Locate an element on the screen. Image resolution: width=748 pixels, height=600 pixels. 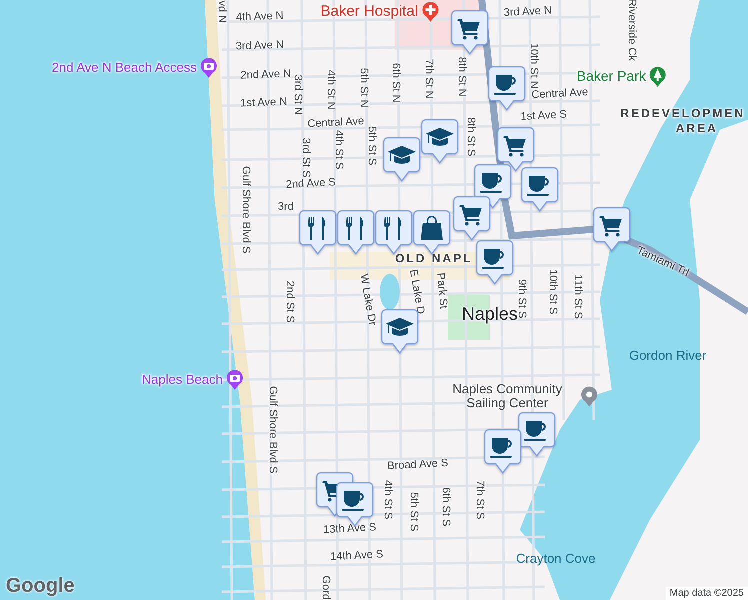
place-pin-icon is located at coordinates (589, 397).